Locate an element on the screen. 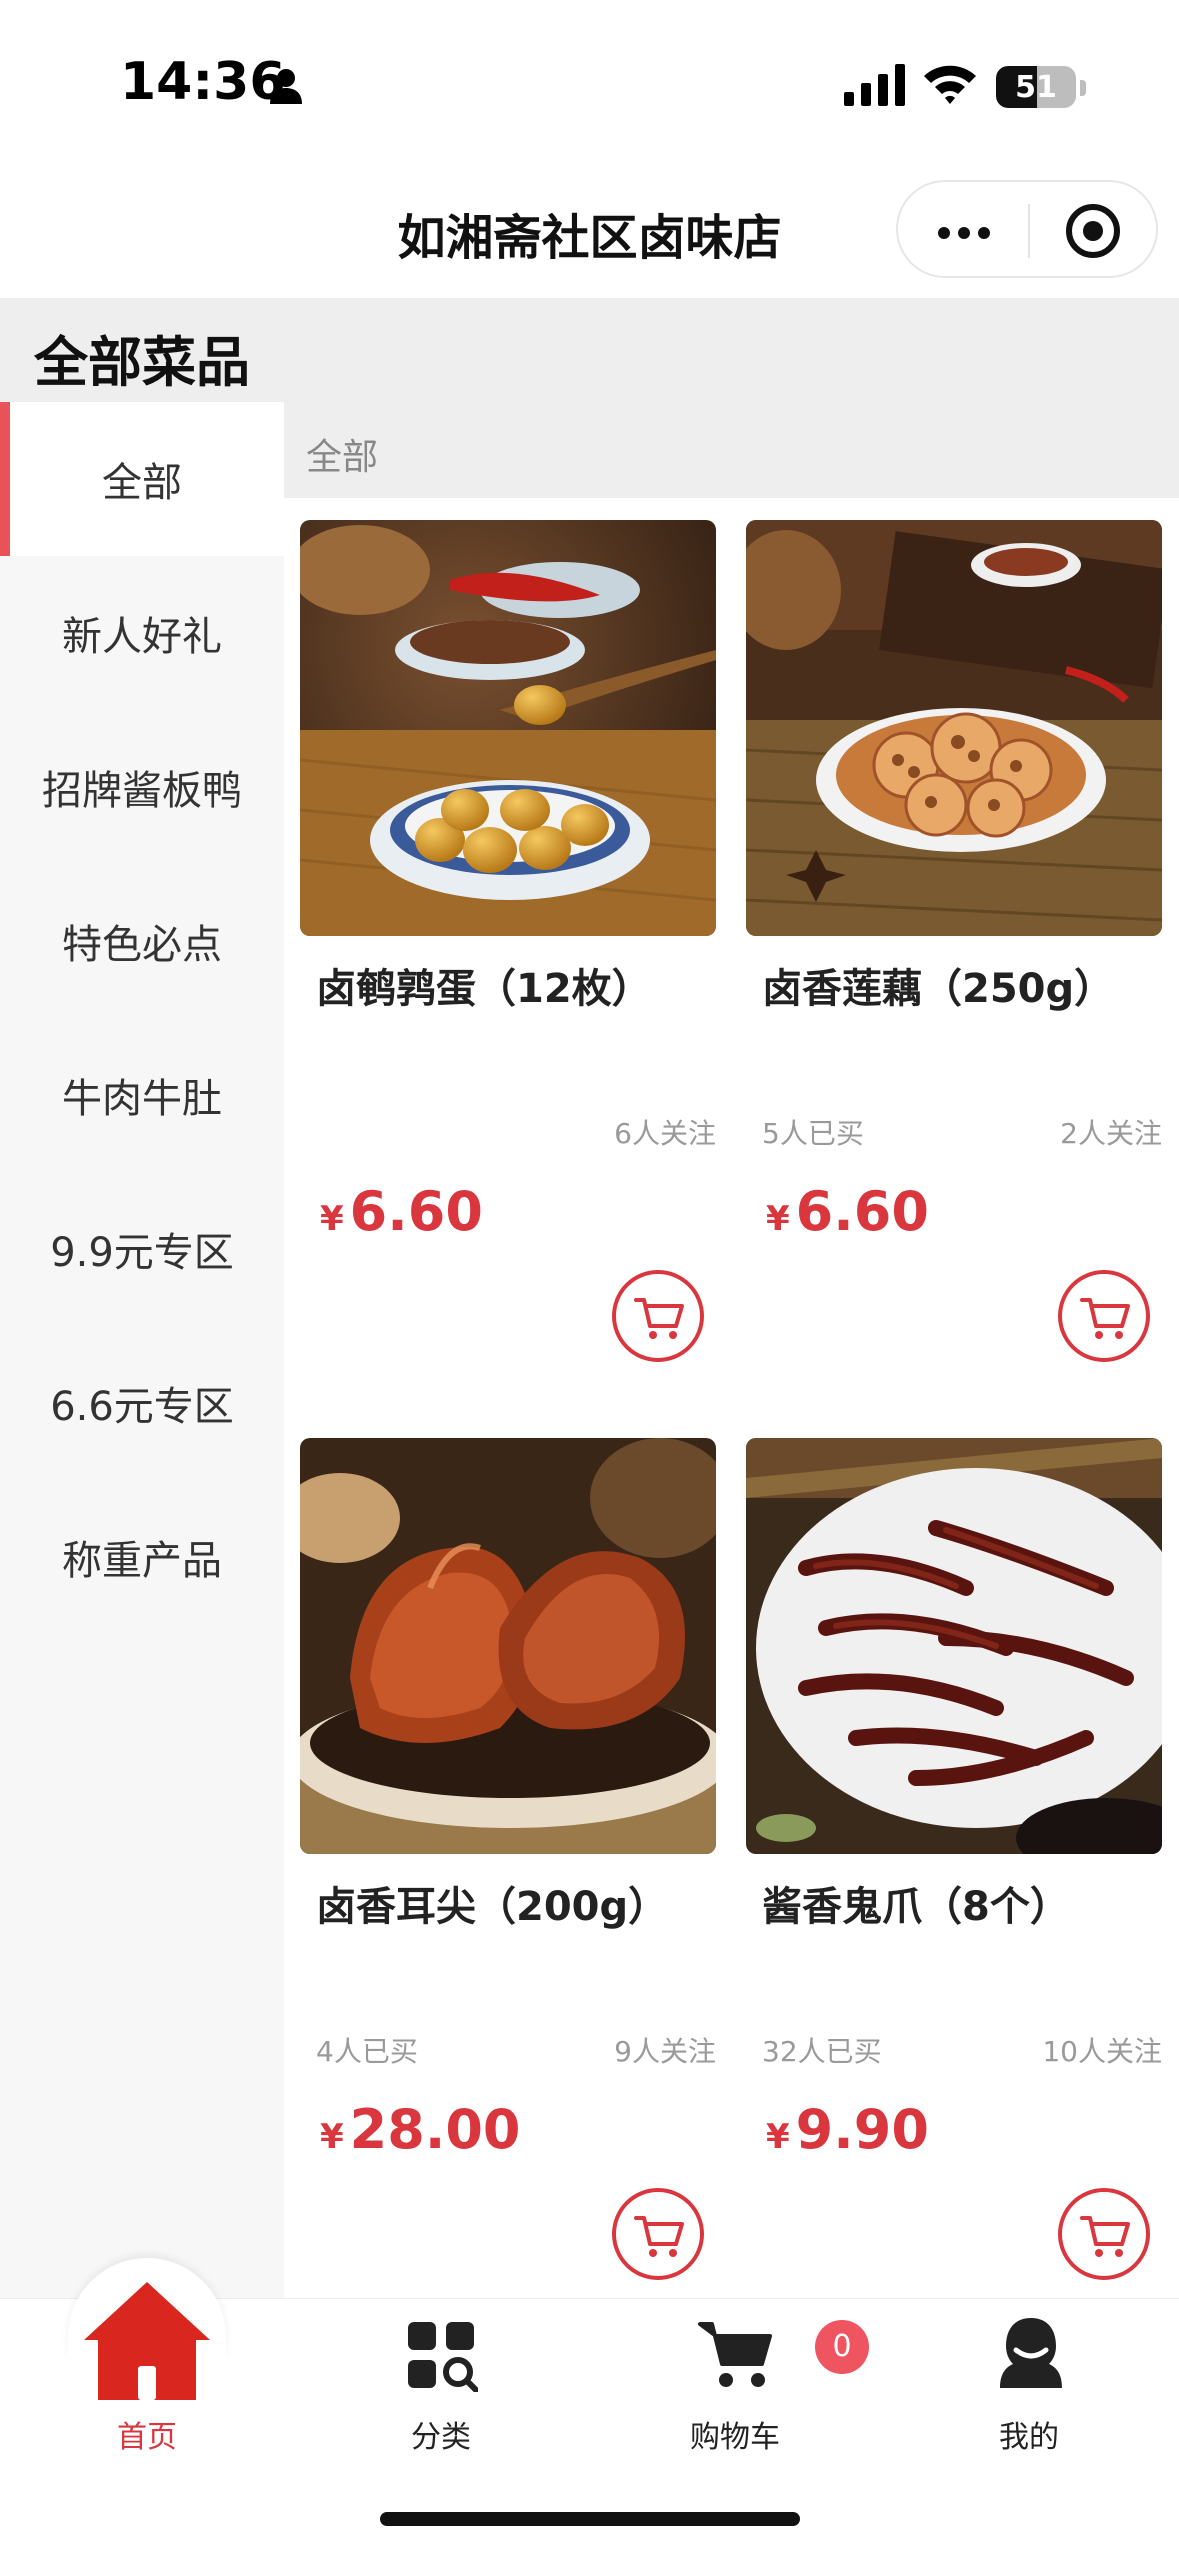 This screenshot has height=2556, width=1179. price-value: 28.00 is located at coordinates (435, 2129).